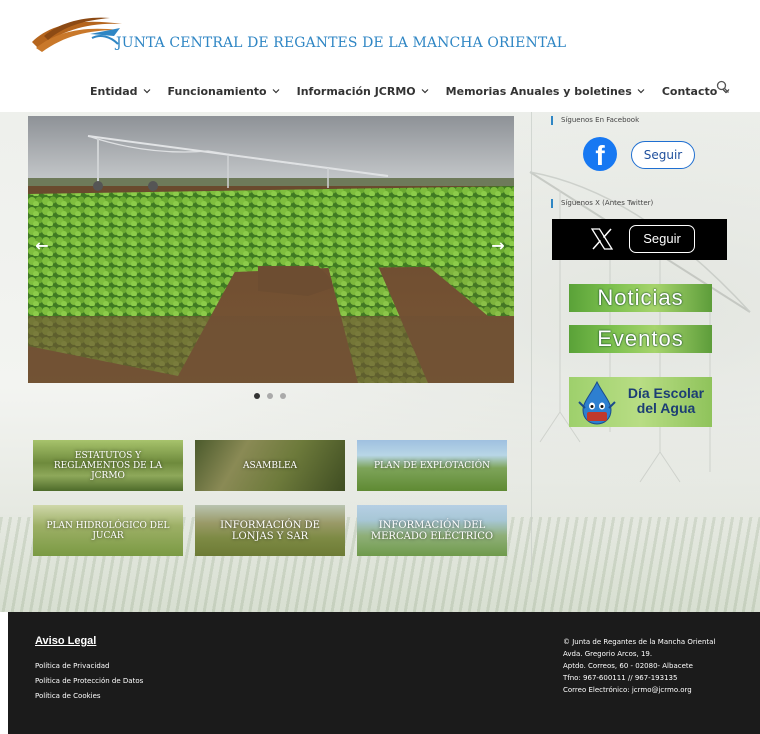  I want to click on slider-next-arrow-icon: →, so click(498, 246).